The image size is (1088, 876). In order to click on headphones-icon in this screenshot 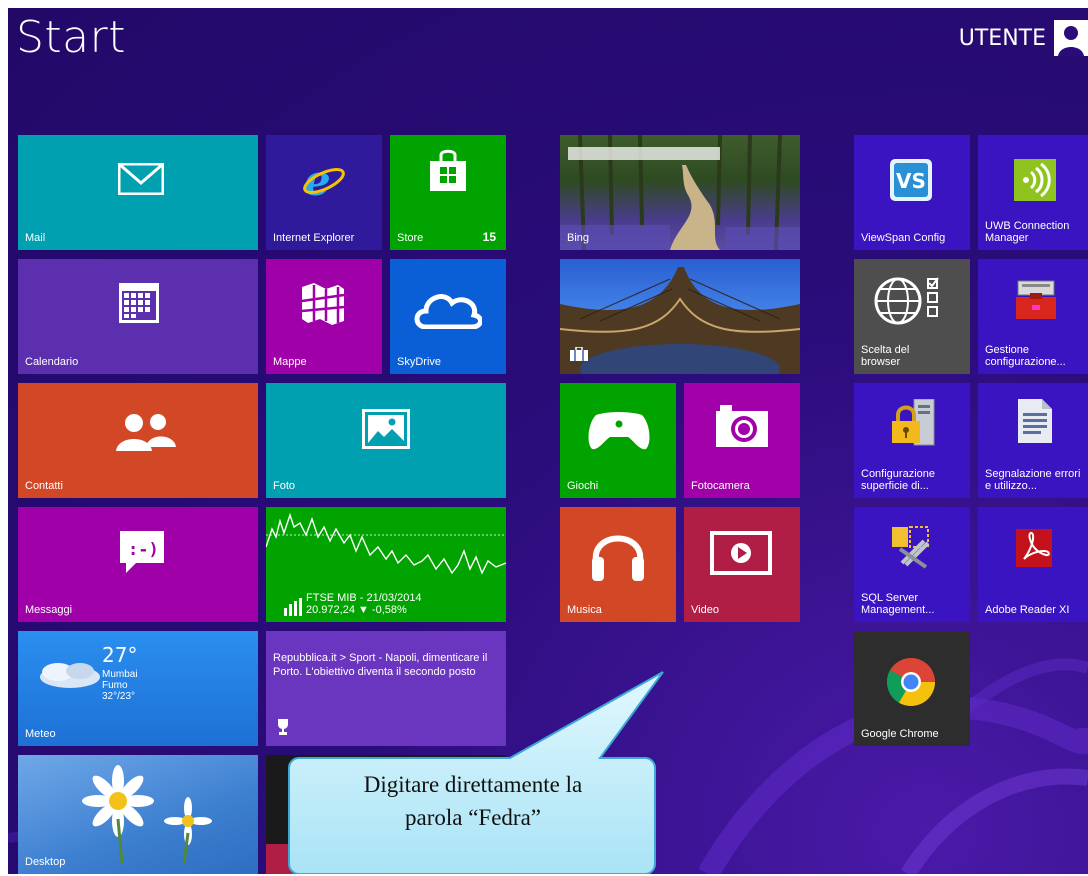, I will do `click(618, 558)`.